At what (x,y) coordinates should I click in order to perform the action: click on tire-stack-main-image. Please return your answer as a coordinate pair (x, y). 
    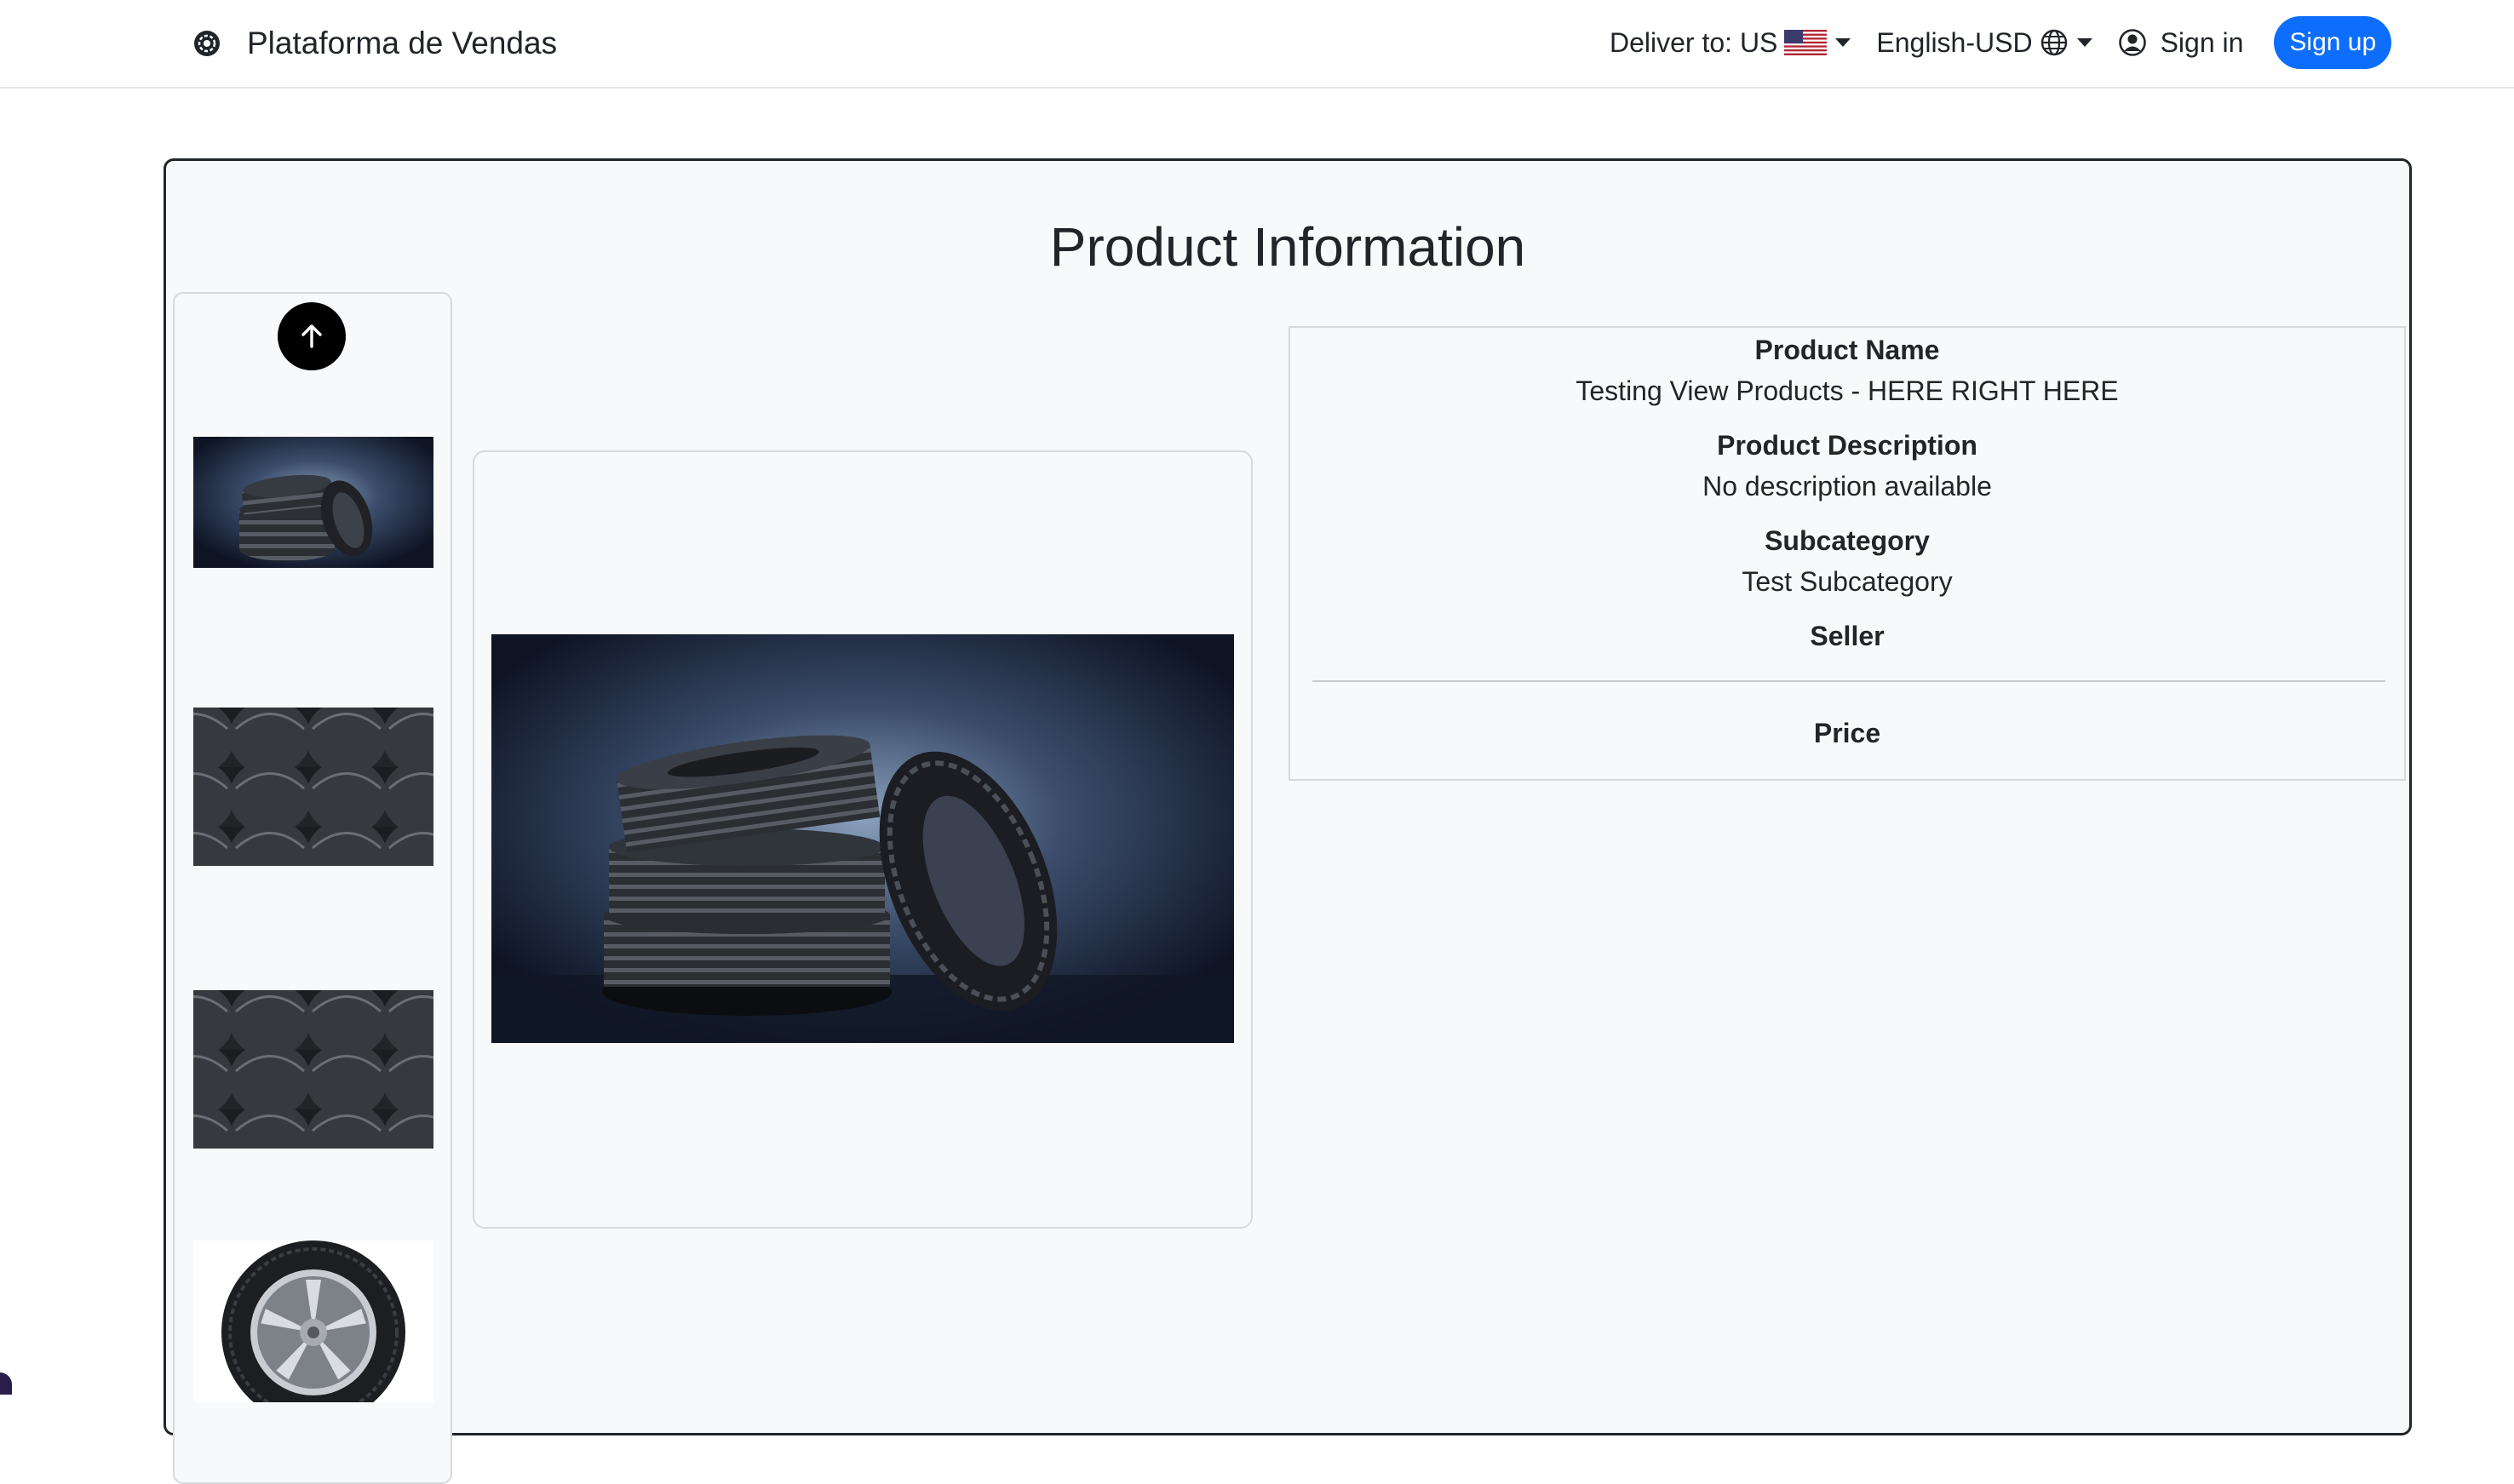
    Looking at the image, I should click on (862, 838).